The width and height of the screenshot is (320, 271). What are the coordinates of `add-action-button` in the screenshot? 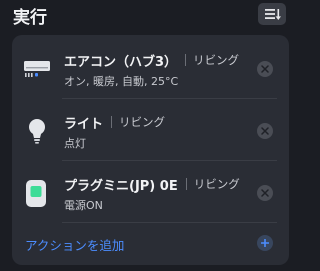 It's located at (265, 243).